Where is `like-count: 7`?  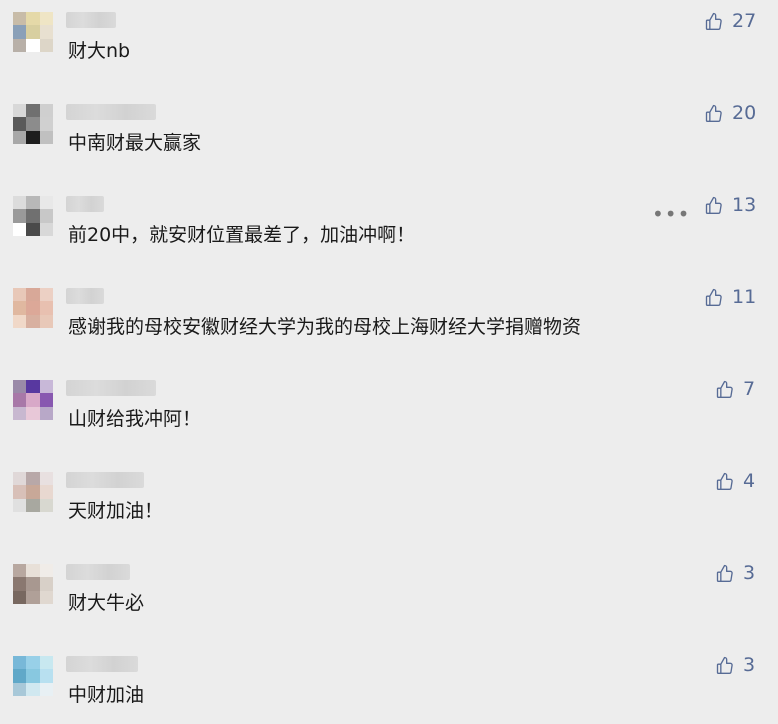 like-count: 7 is located at coordinates (749, 389).